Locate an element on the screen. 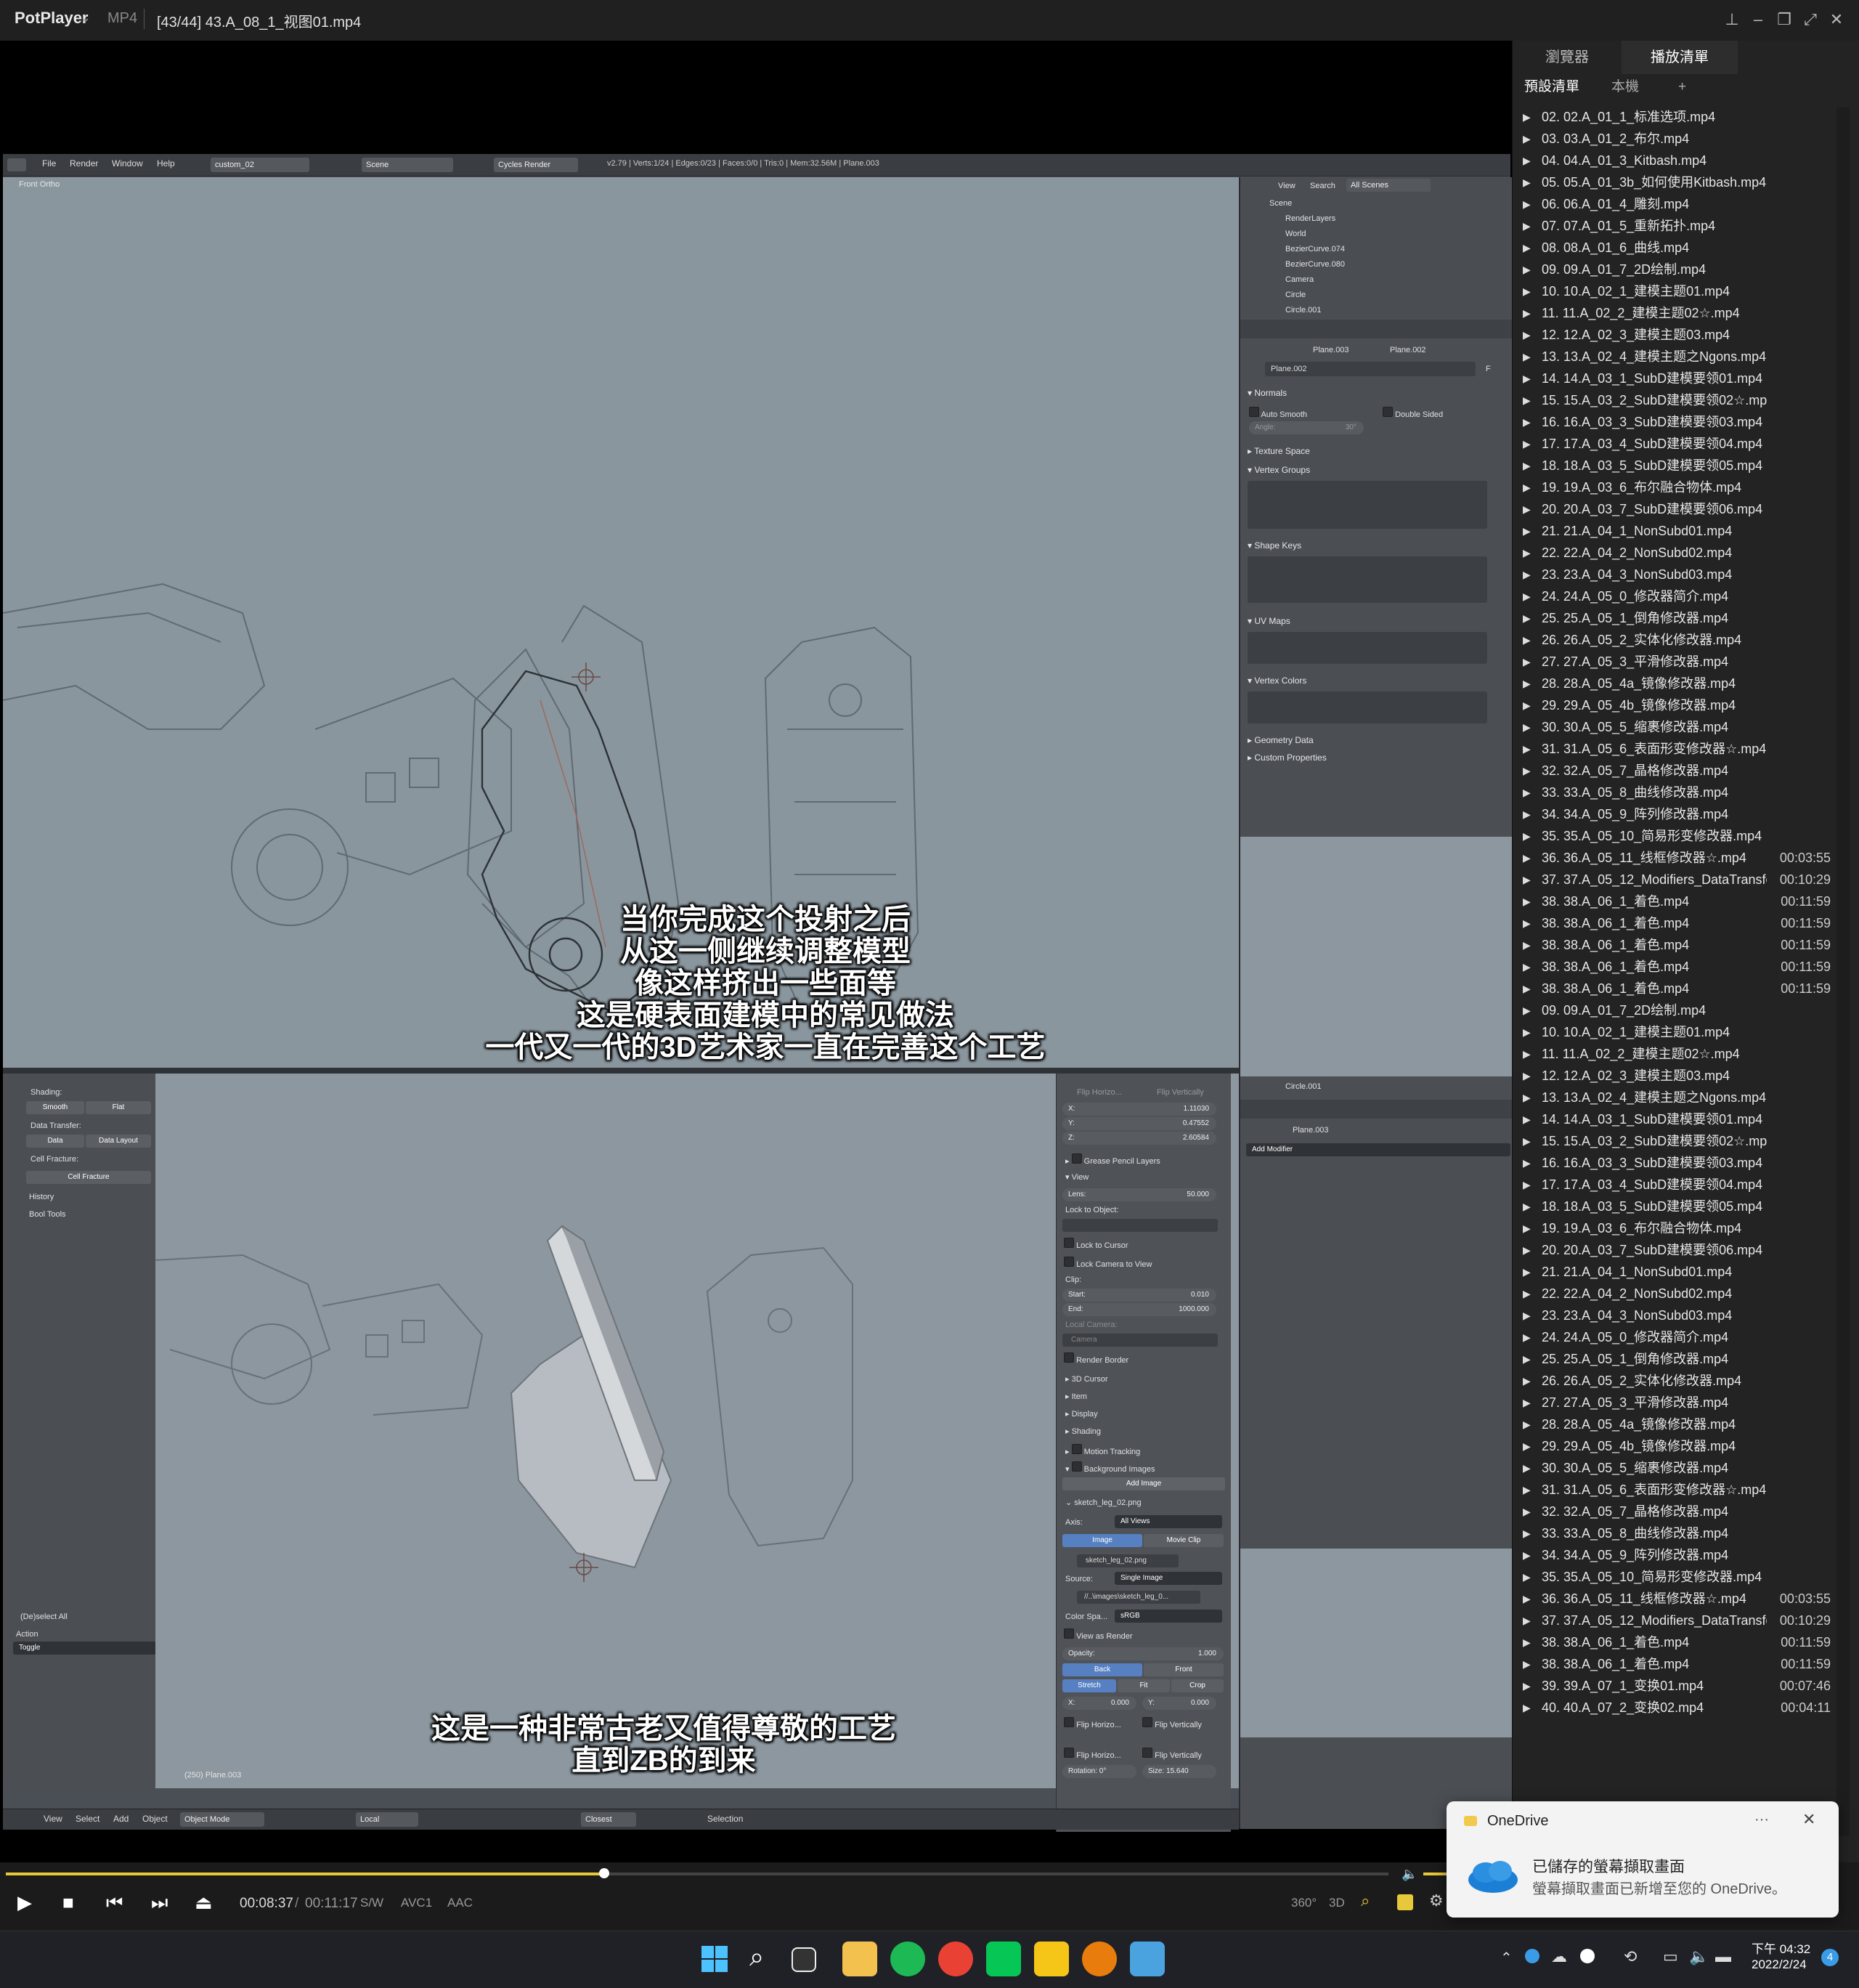 Image resolution: width=1859 pixels, height=1988 pixels. local-camera-field: Camera is located at coordinates (1140, 1340).